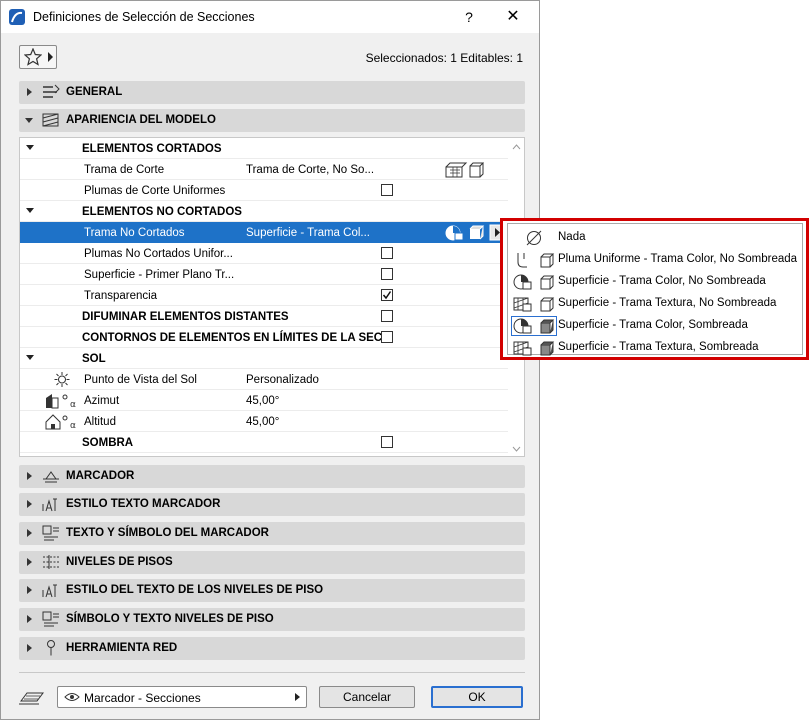 The width and height of the screenshot is (811, 720). What do you see at coordinates (102, 401) in the screenshot?
I see `row-name: Azimut` at bounding box center [102, 401].